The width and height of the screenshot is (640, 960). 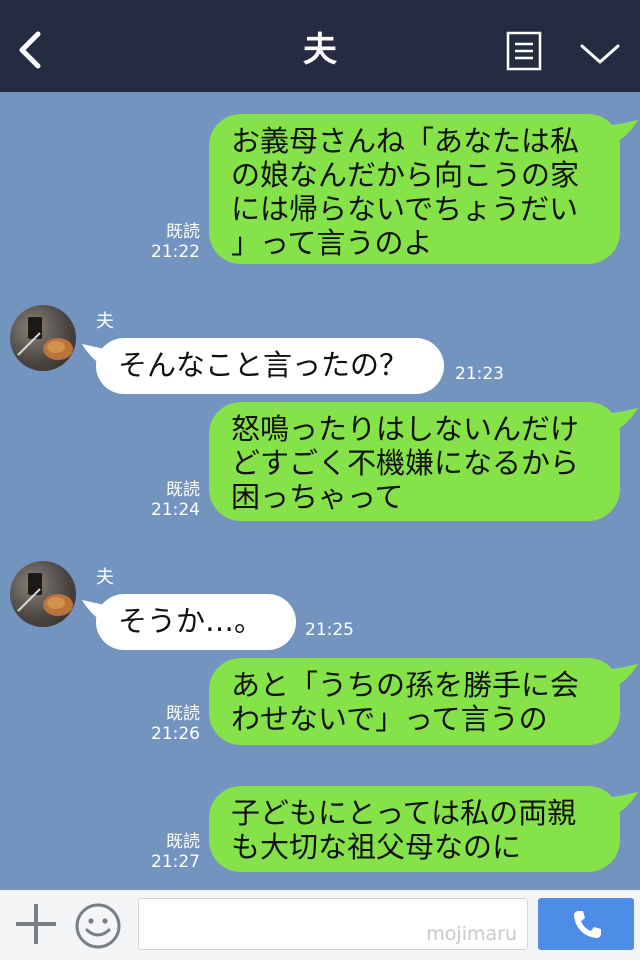 What do you see at coordinates (329, 630) in the screenshot?
I see `message-time: 21:25` at bounding box center [329, 630].